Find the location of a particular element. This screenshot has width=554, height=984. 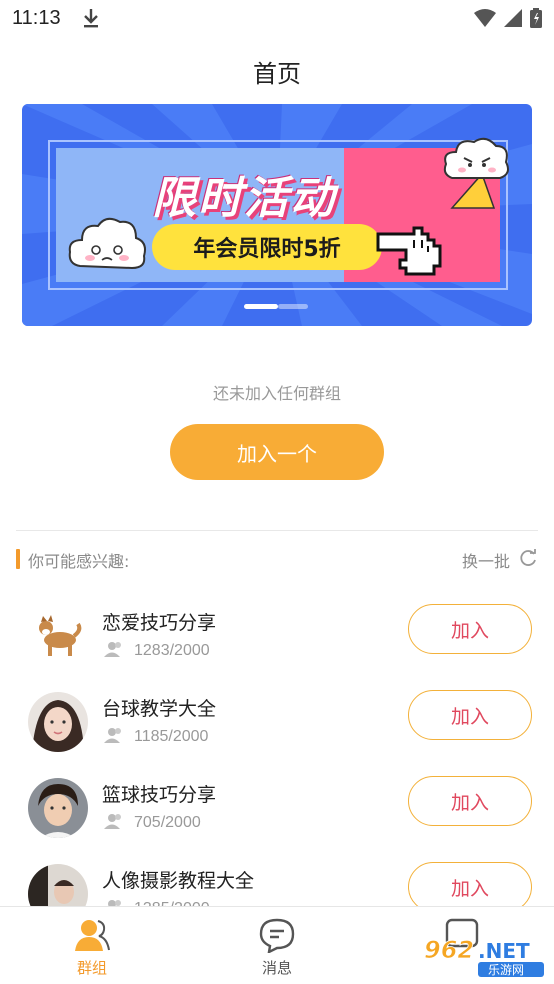

refresh-button: 换一批 is located at coordinates (500, 560).